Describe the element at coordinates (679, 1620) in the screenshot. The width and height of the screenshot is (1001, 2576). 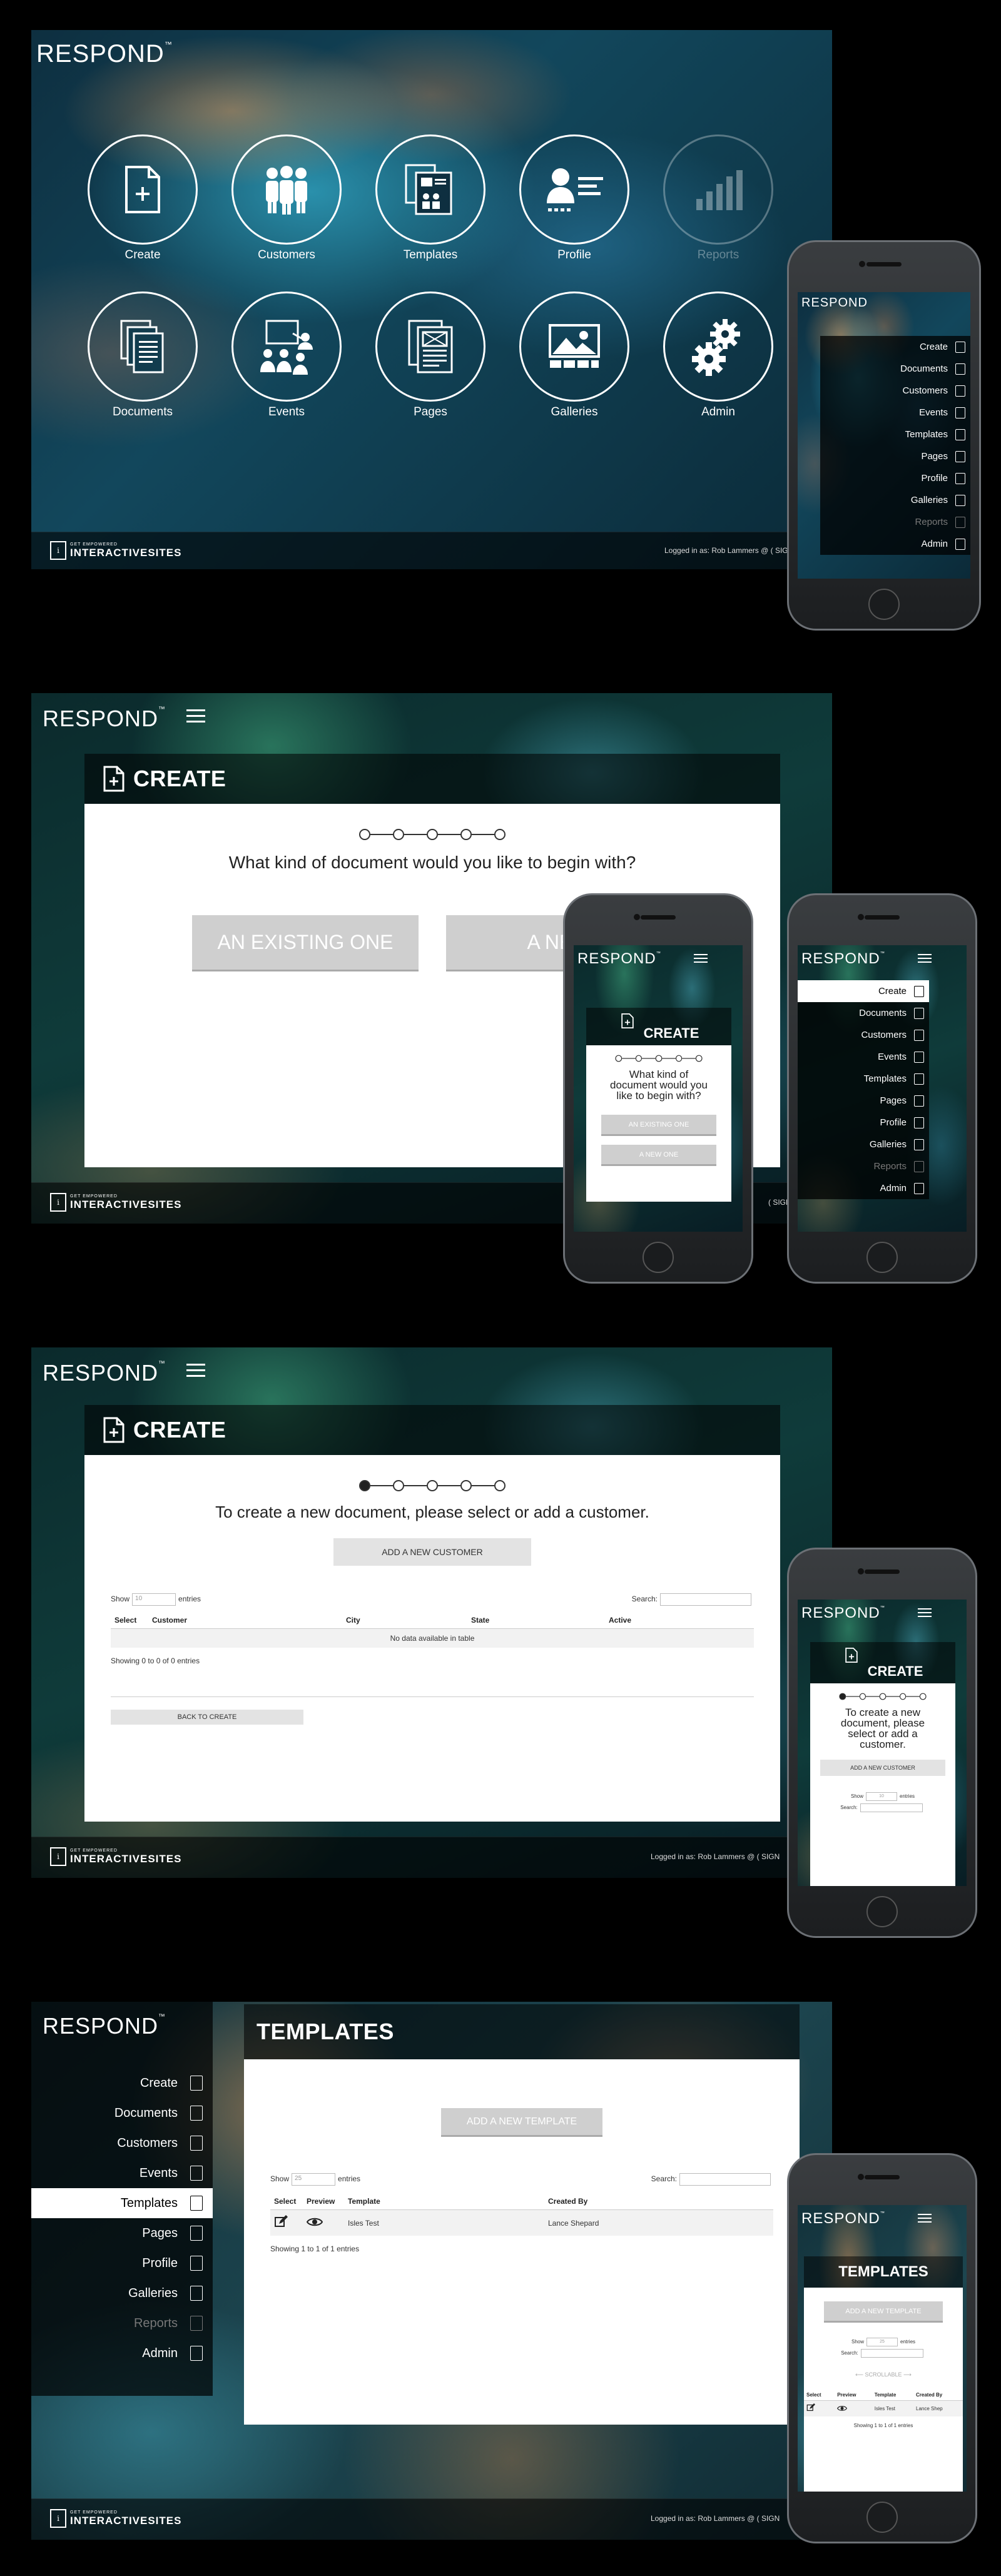
I see `column-header: Active` at that location.